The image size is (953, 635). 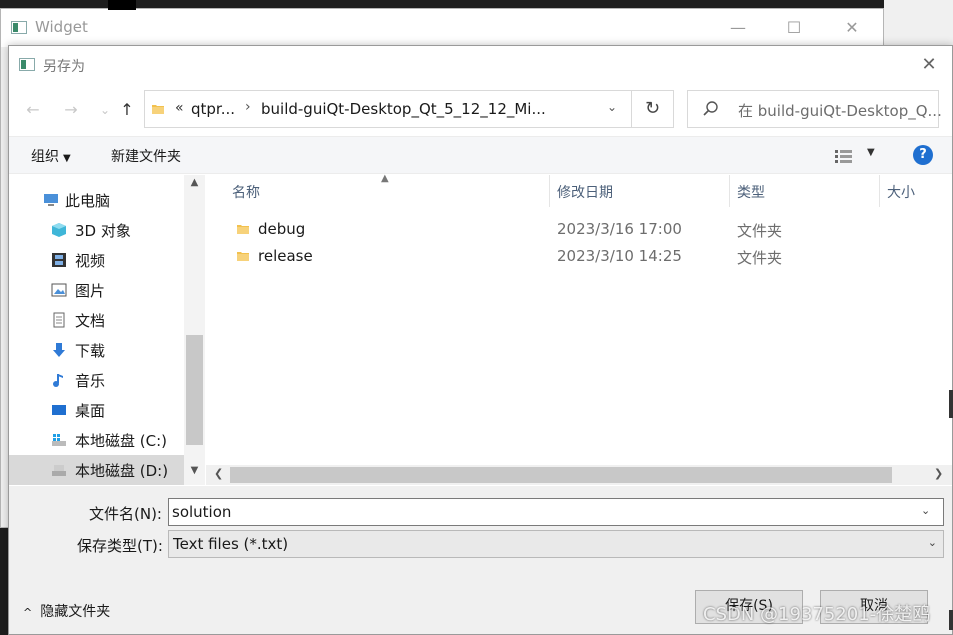 What do you see at coordinates (585, 192) in the screenshot?
I see `column-header-modified: 修改日期` at bounding box center [585, 192].